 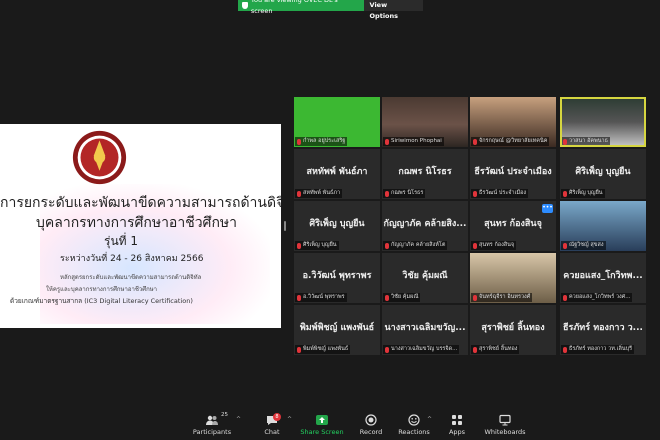 What do you see at coordinates (238, 419) in the screenshot?
I see `participants-caret-icon: ^` at bounding box center [238, 419].